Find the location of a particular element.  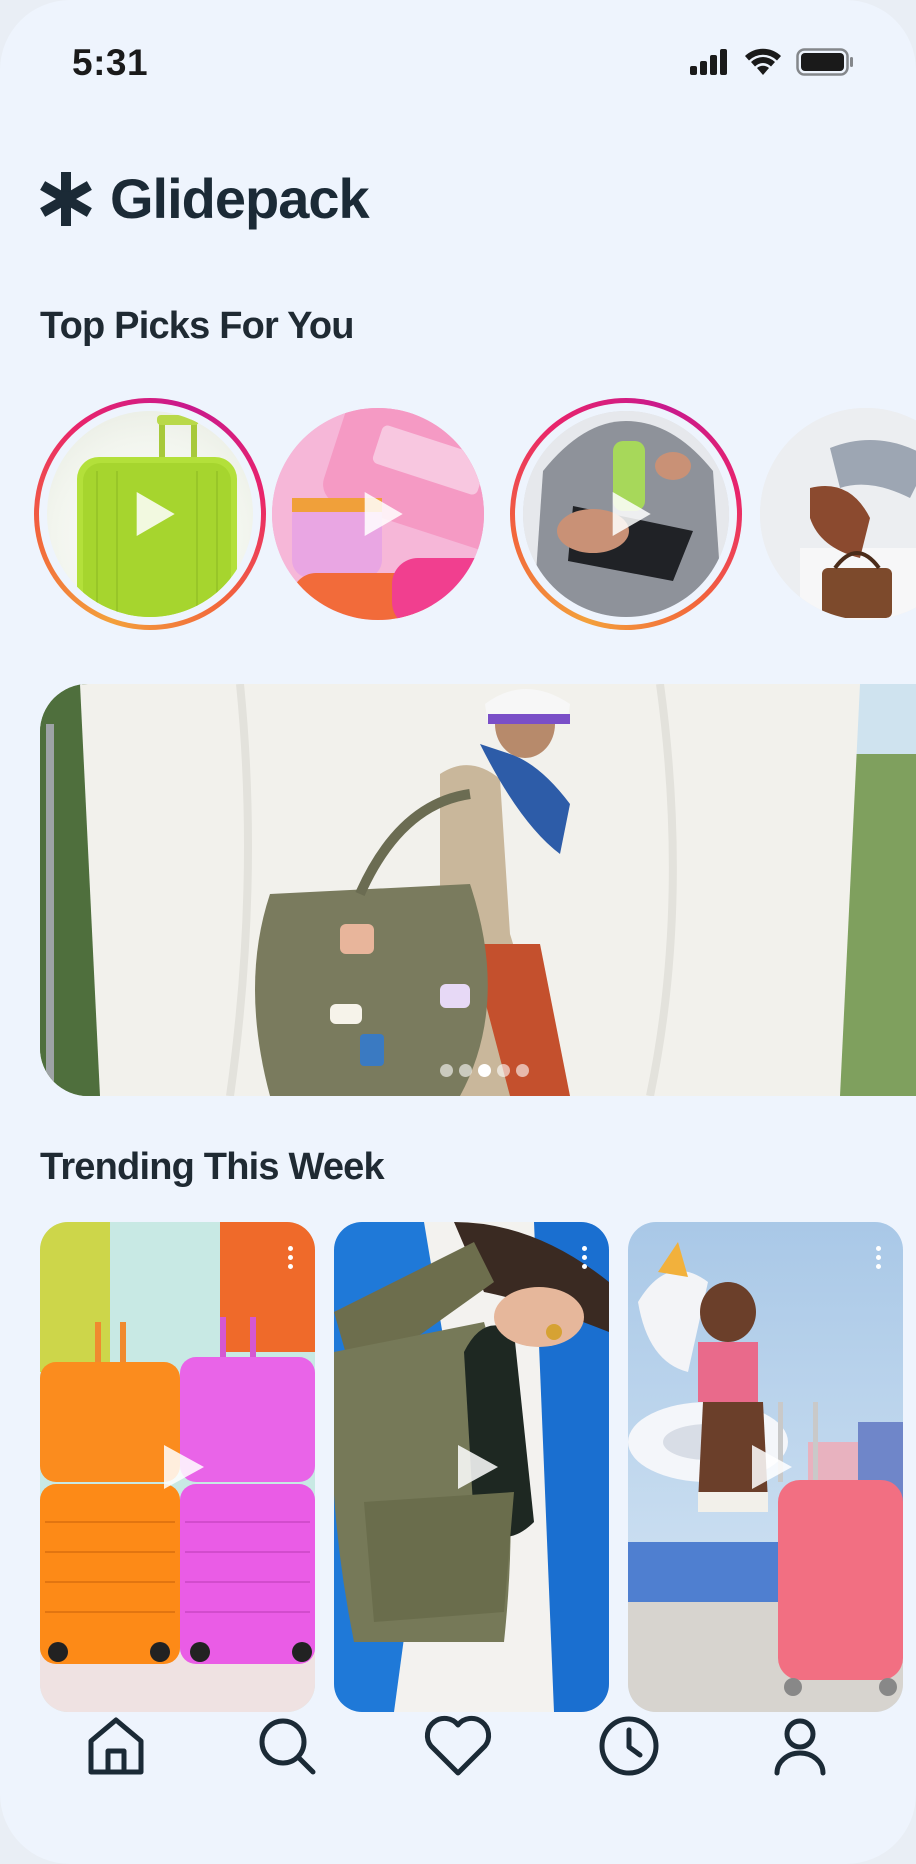

nav-favorites is located at coordinates (458, 1746).